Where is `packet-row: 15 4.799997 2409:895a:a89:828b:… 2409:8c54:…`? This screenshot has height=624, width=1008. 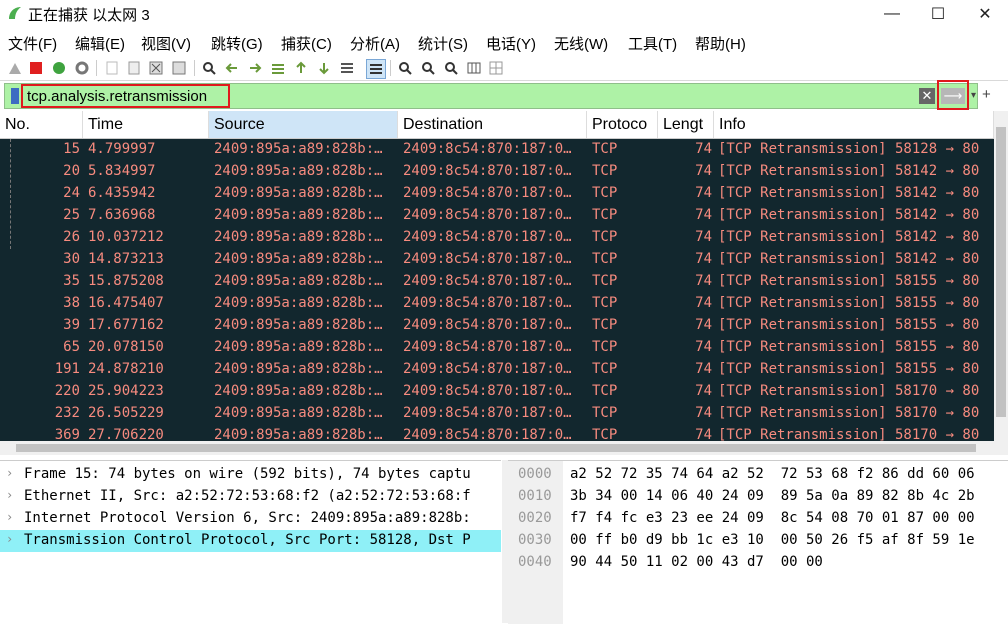
packet-row: 15 4.799997 2409:895a:a89:828b:… 2409:8c54:… is located at coordinates (497, 150).